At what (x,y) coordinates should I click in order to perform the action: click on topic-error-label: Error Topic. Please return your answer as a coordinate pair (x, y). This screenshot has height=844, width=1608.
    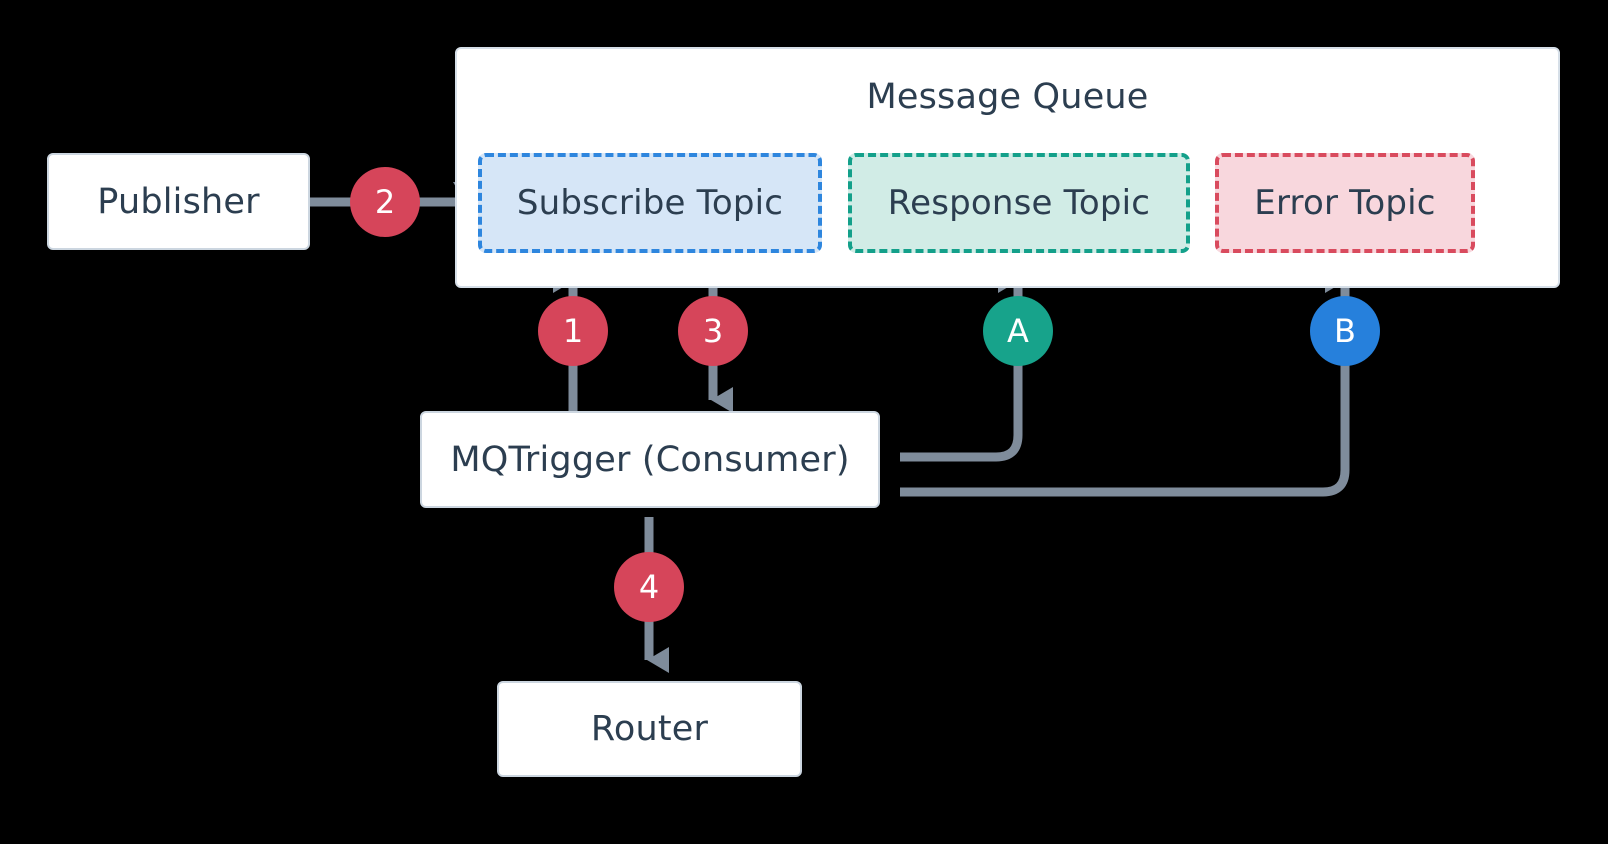
    Looking at the image, I should click on (1345, 203).